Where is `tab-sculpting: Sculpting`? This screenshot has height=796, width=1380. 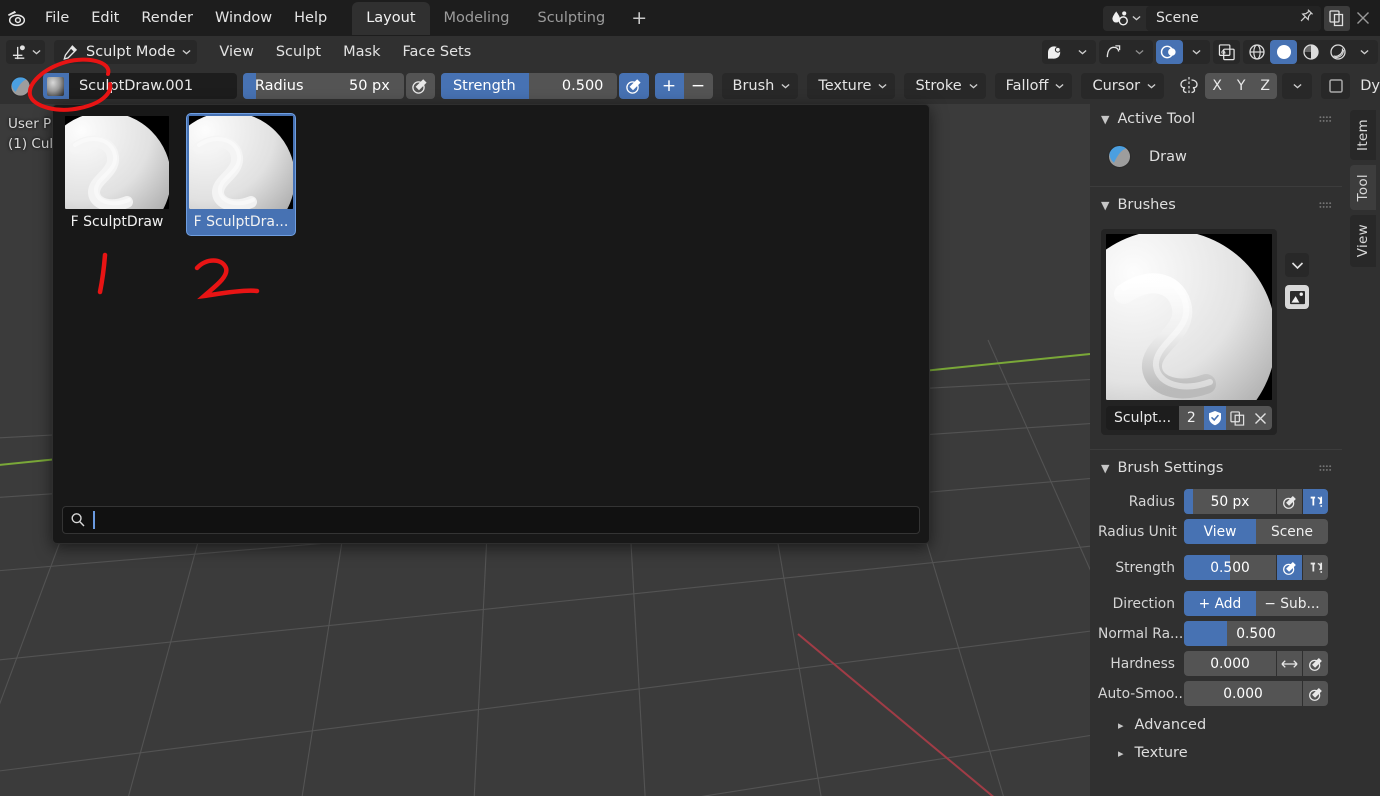
tab-sculpting: Sculpting is located at coordinates (571, 18).